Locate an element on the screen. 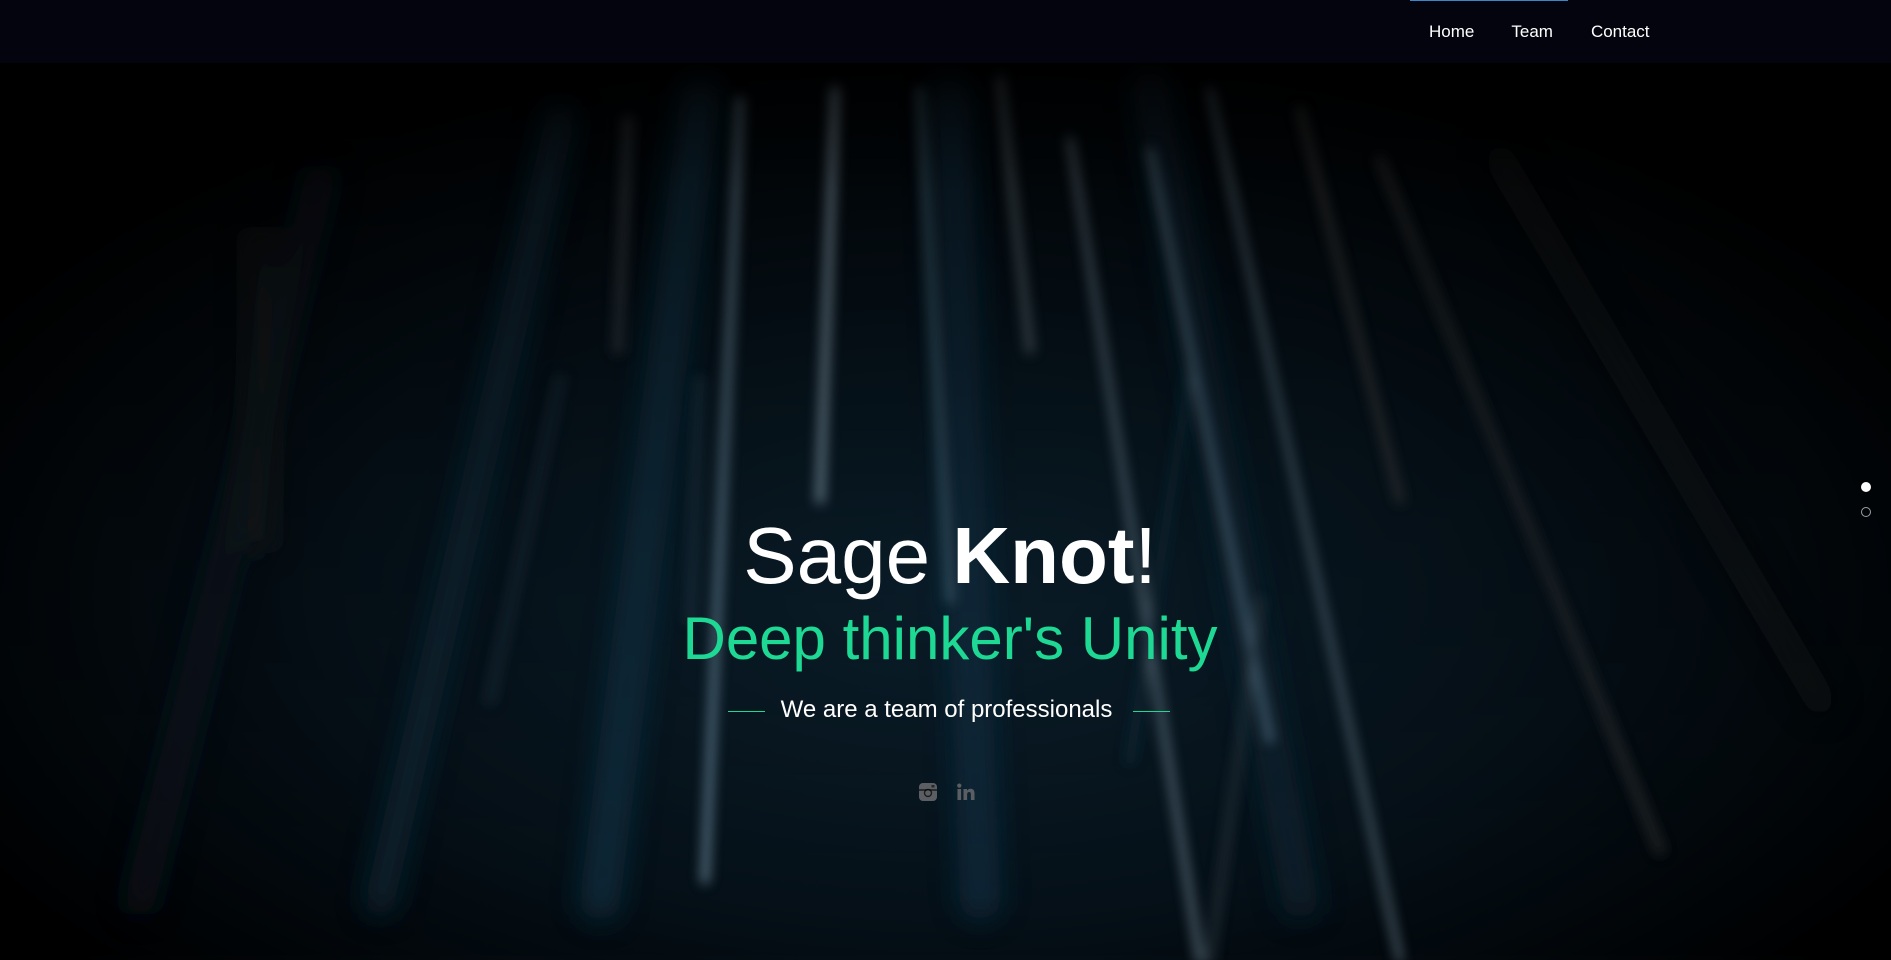 The image size is (1891, 960). hero-tagline-row: We are a team of professionals is located at coordinates (945, 710).